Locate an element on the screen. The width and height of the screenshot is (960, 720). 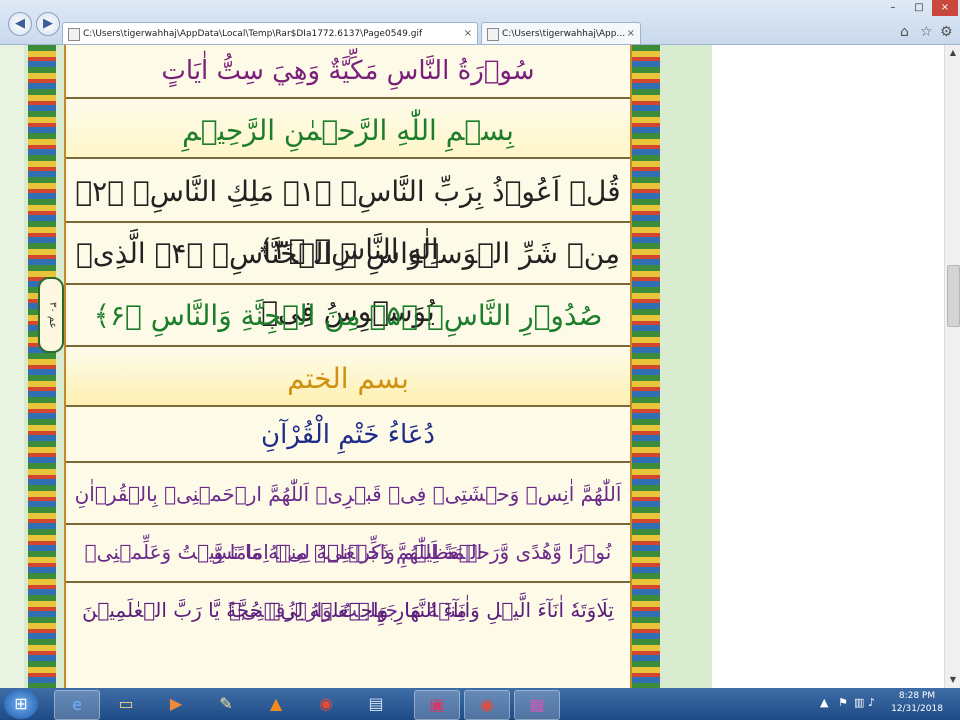
khatm-heading: بسم الختم is located at coordinates (348, 380).